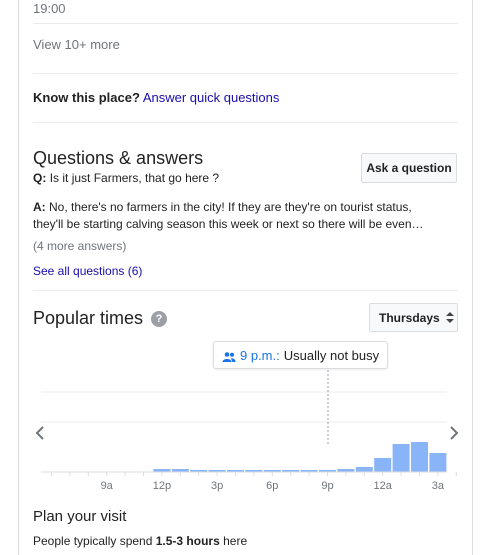 The height and width of the screenshot is (555, 480). What do you see at coordinates (187, 541) in the screenshot?
I see `visit-duration-value: 1.5-3 hours` at bounding box center [187, 541].